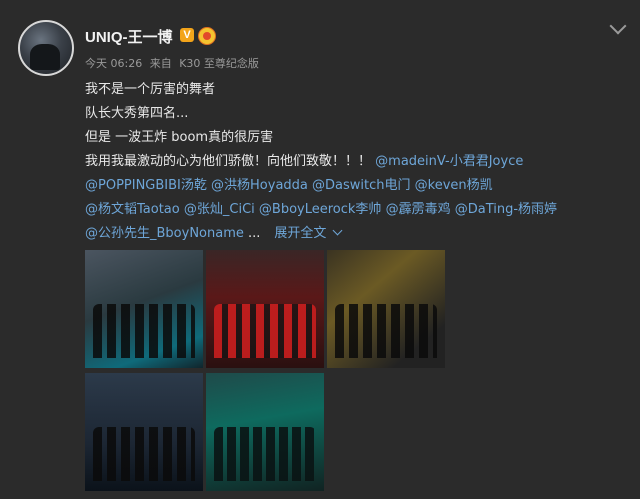  I want to click on mention-link: @霹雳毒鸡, so click(418, 209).